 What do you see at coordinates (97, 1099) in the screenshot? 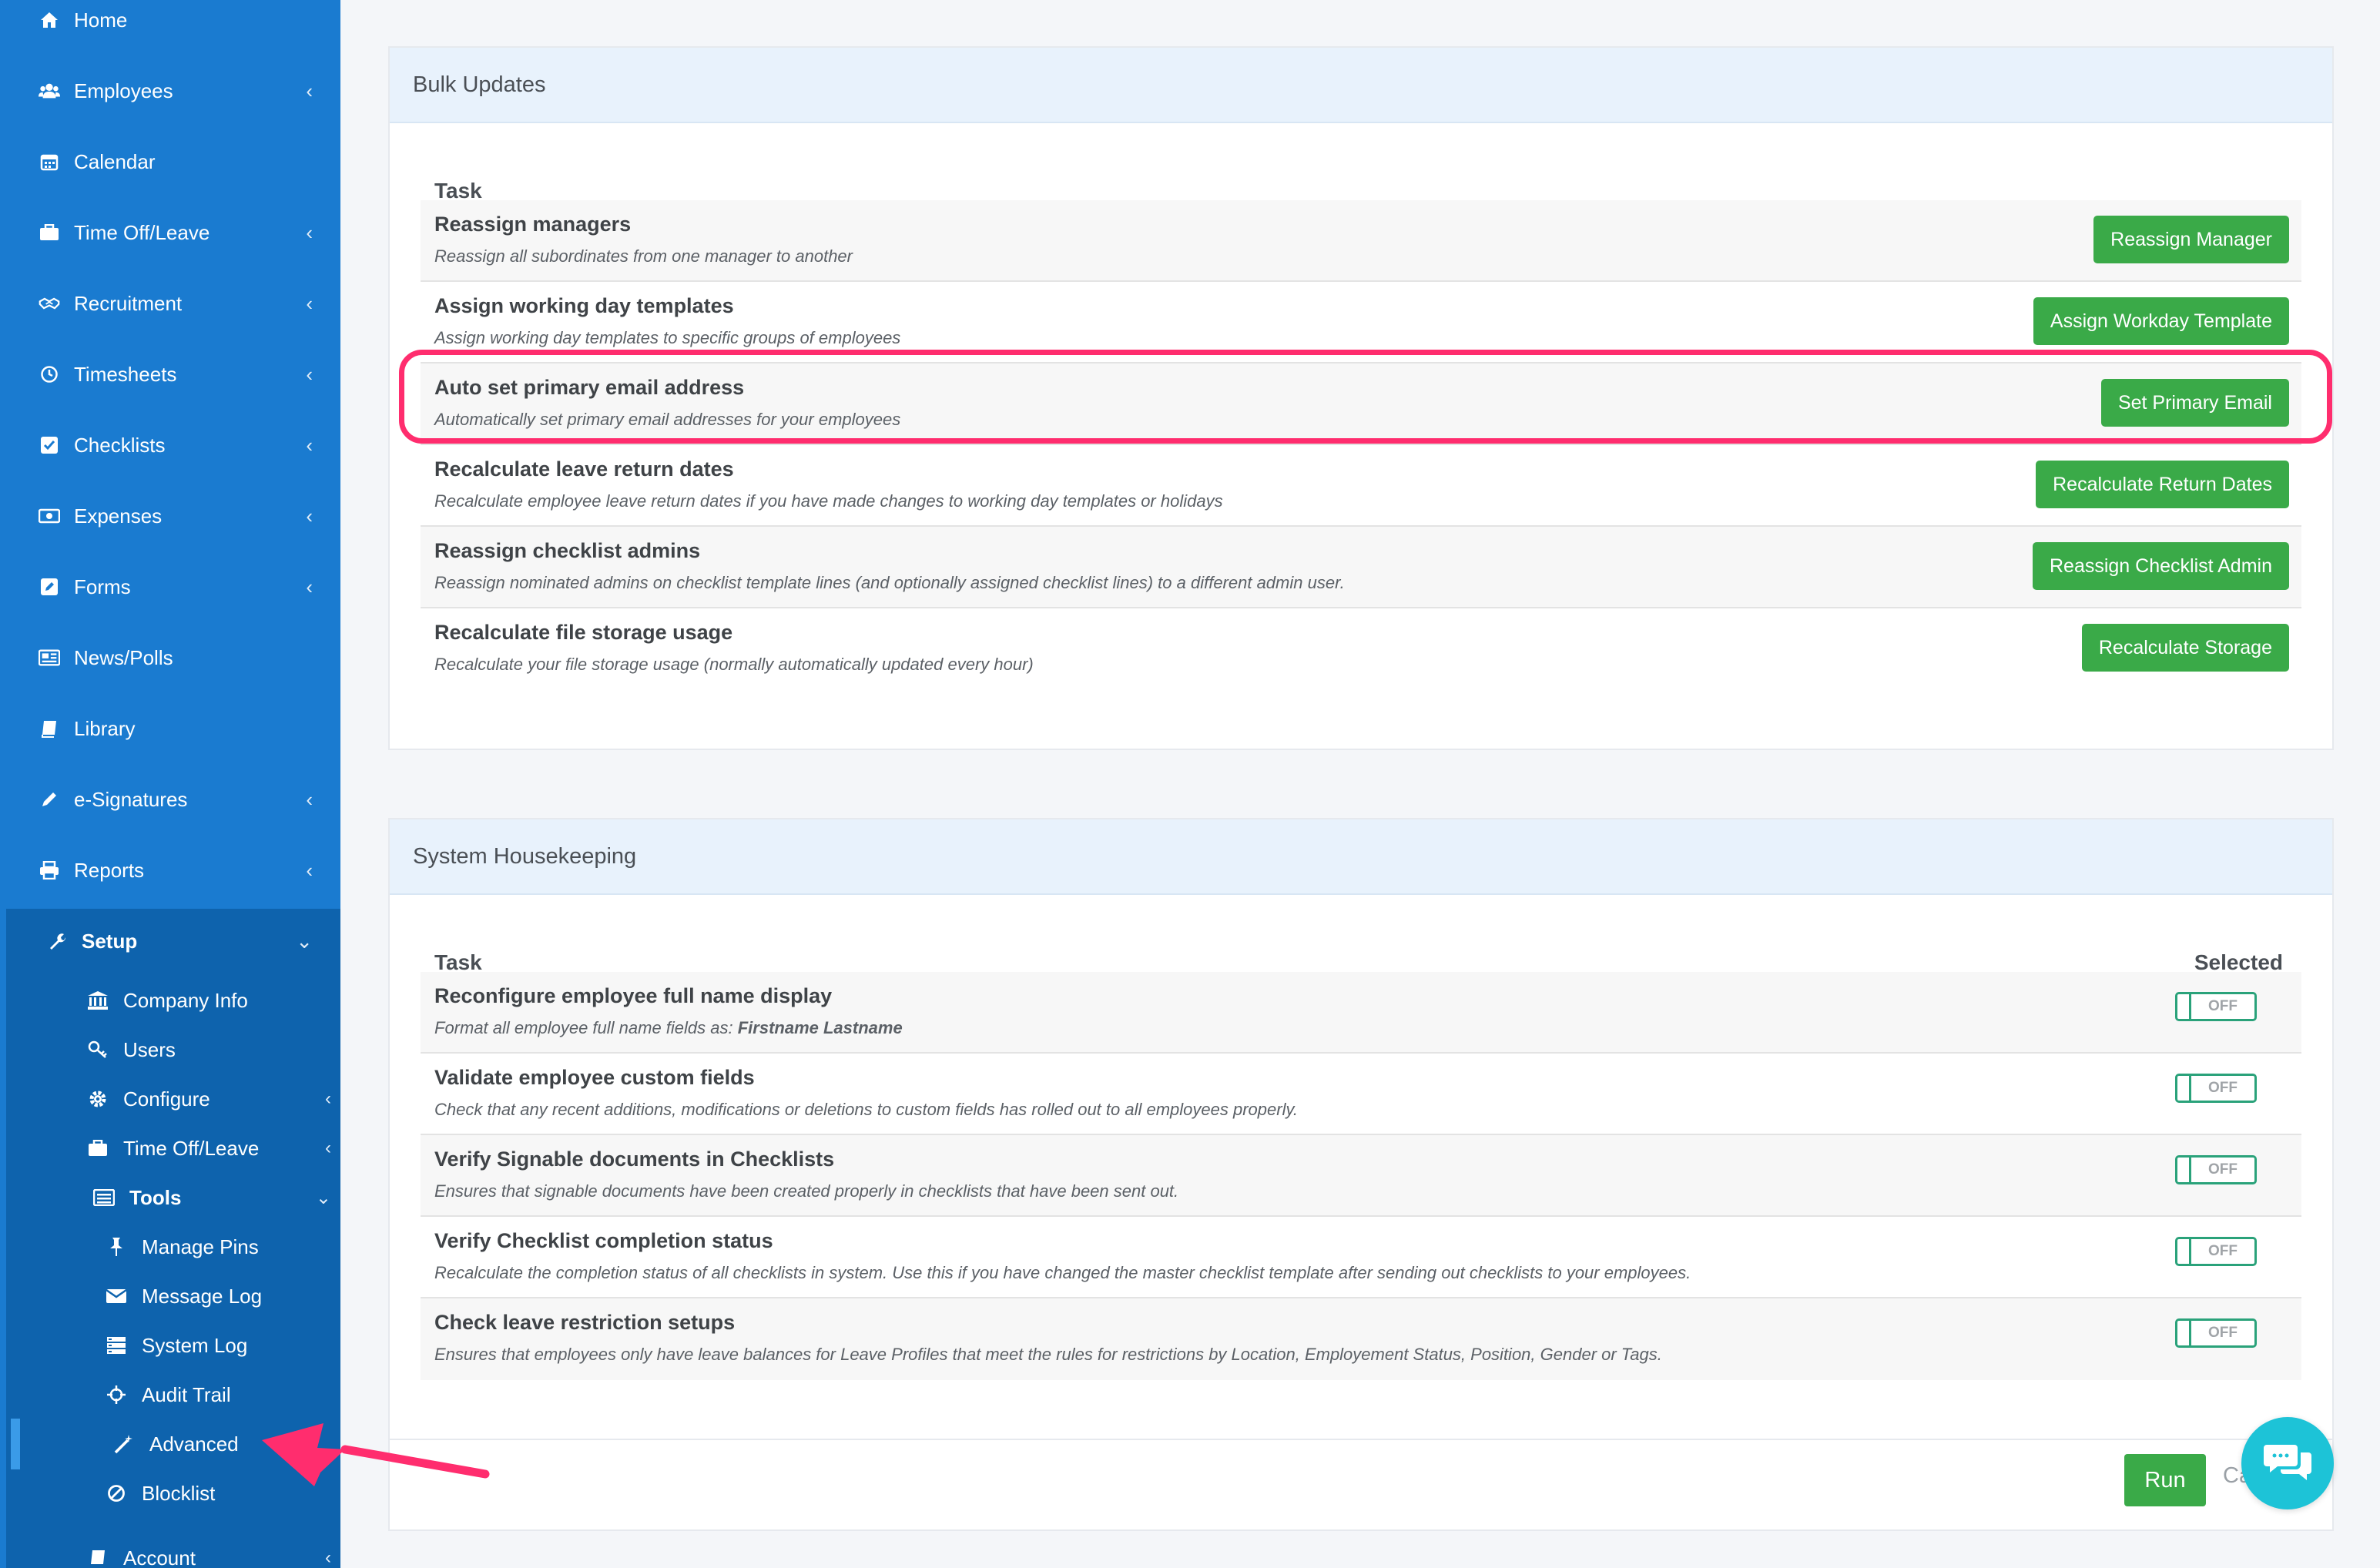
I see `gear-icon` at bounding box center [97, 1099].